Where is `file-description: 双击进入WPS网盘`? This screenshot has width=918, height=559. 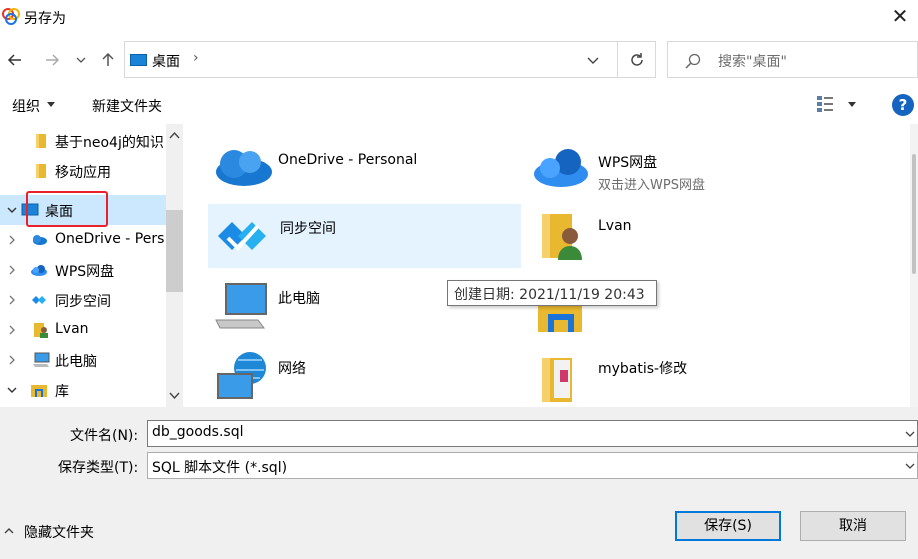 file-description: 双击进入WPS网盘 is located at coordinates (651, 185).